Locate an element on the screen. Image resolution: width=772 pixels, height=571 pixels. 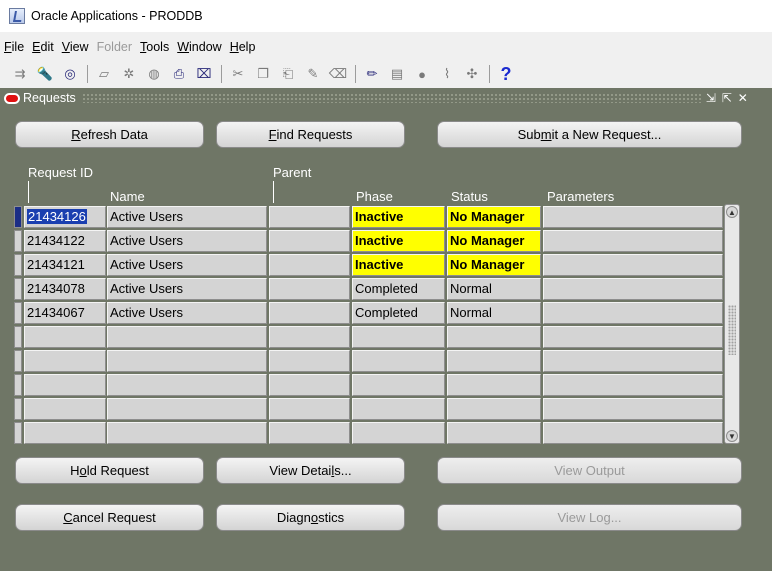
cut-icon: ✂ is located at coordinates (238, 74).